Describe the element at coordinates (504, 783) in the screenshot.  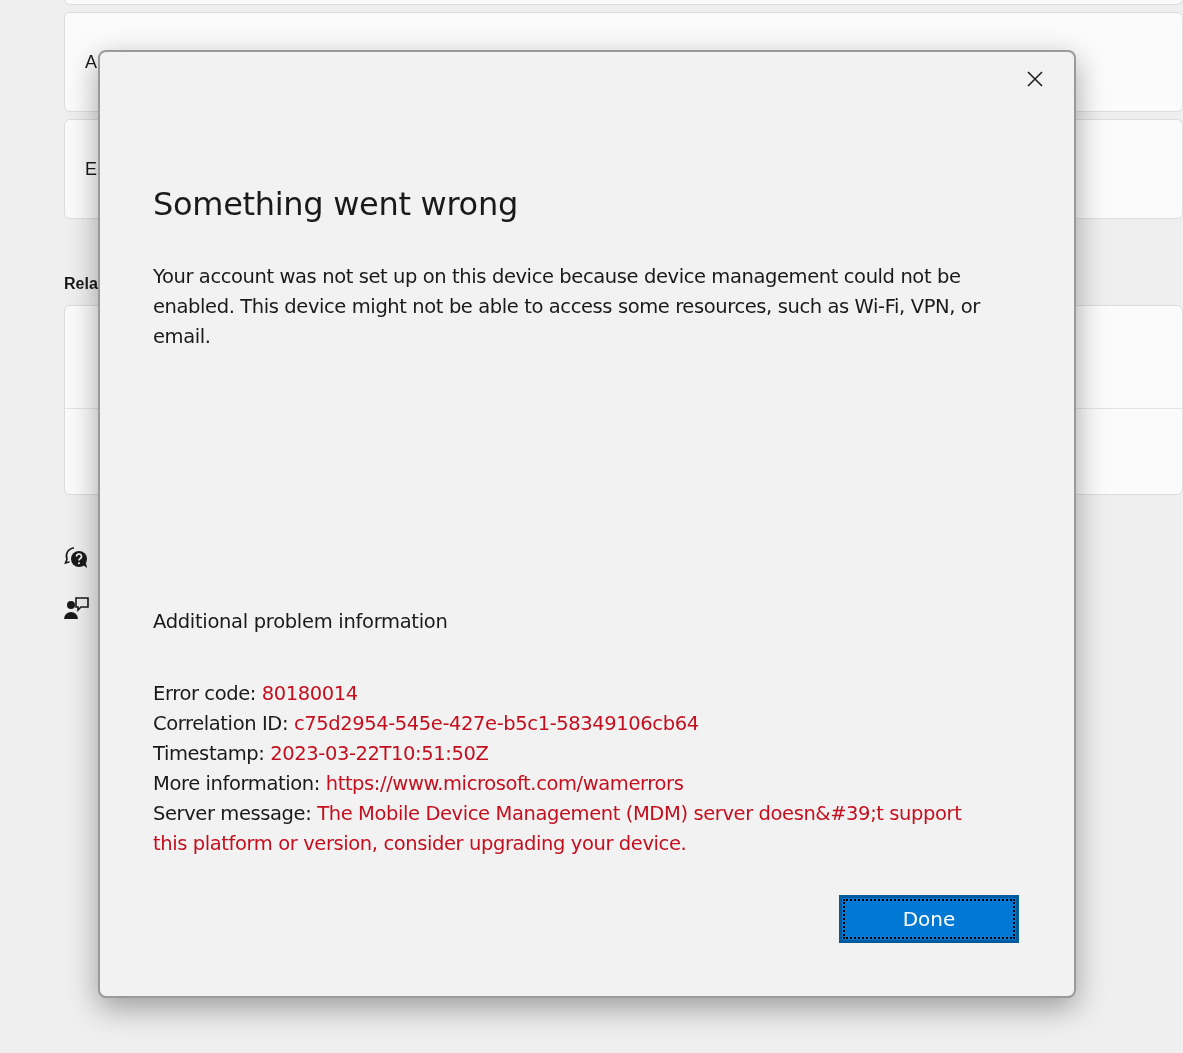
I see `link: https://www.microsoft.com/wamerrors` at that location.